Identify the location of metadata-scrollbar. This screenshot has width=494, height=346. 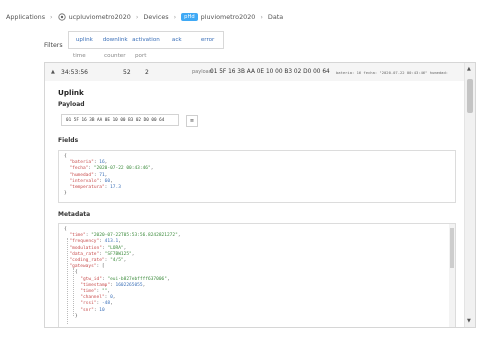
(452, 275).